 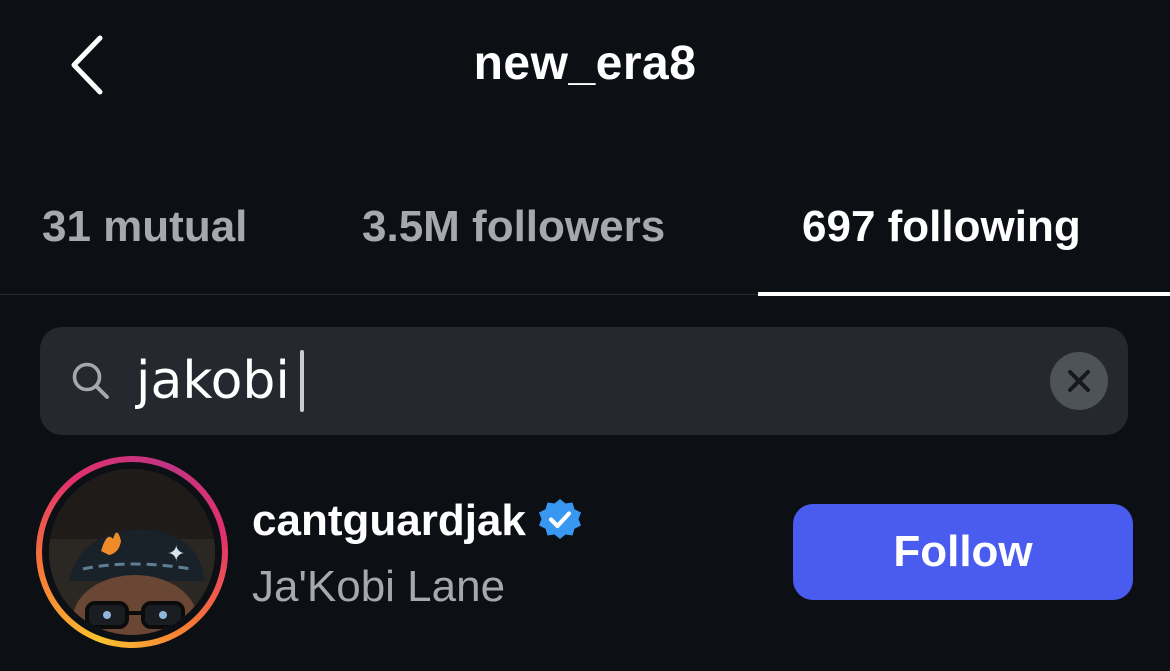 What do you see at coordinates (559, 519) in the screenshot?
I see `verified-badge-icon` at bounding box center [559, 519].